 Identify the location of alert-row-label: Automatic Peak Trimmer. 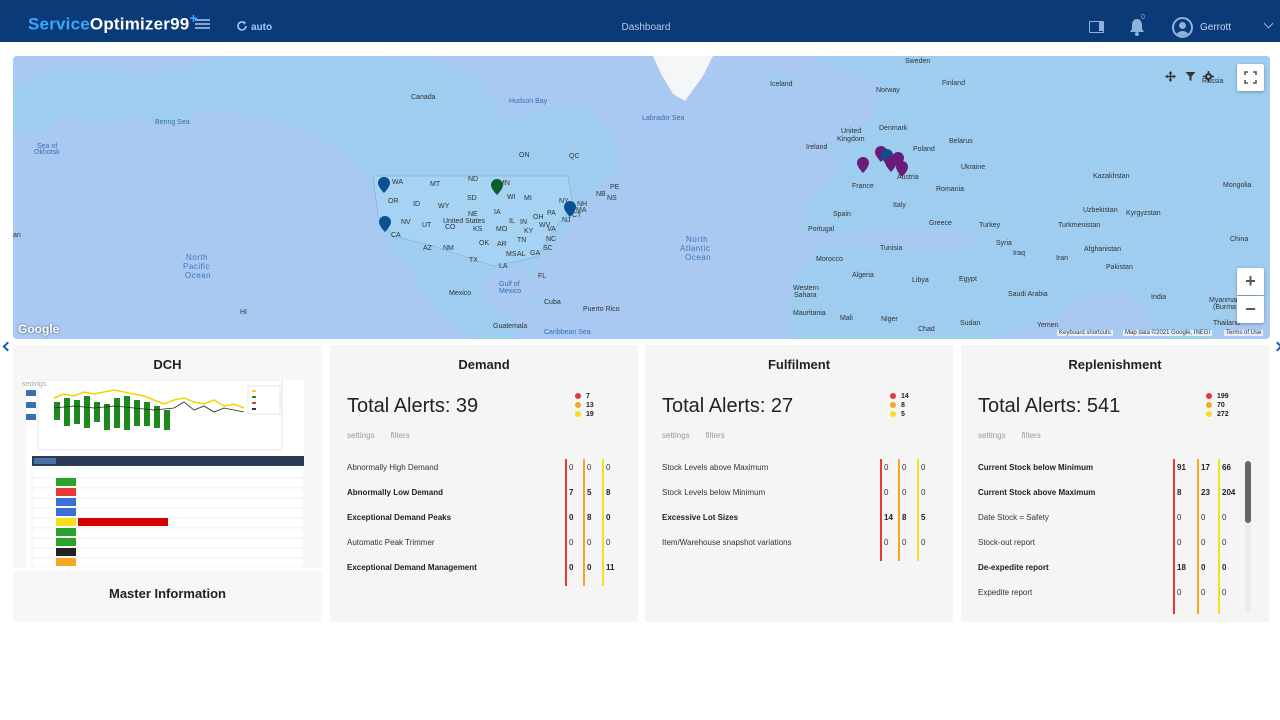
(391, 544).